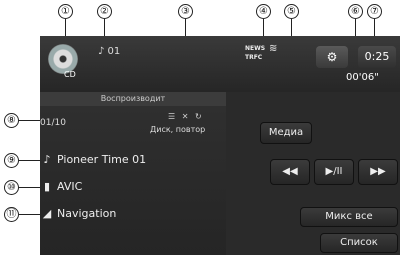 This screenshot has width=400, height=255. What do you see at coordinates (265, 54) in the screenshot?
I see `news-traffic-indicator: NEWS TRFC ≋` at bounding box center [265, 54].